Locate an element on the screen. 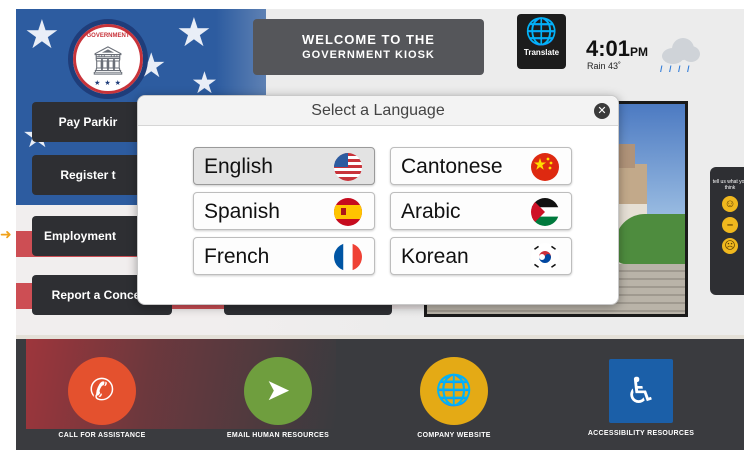  seal-text: GOVERNMENT is located at coordinates (108, 36).